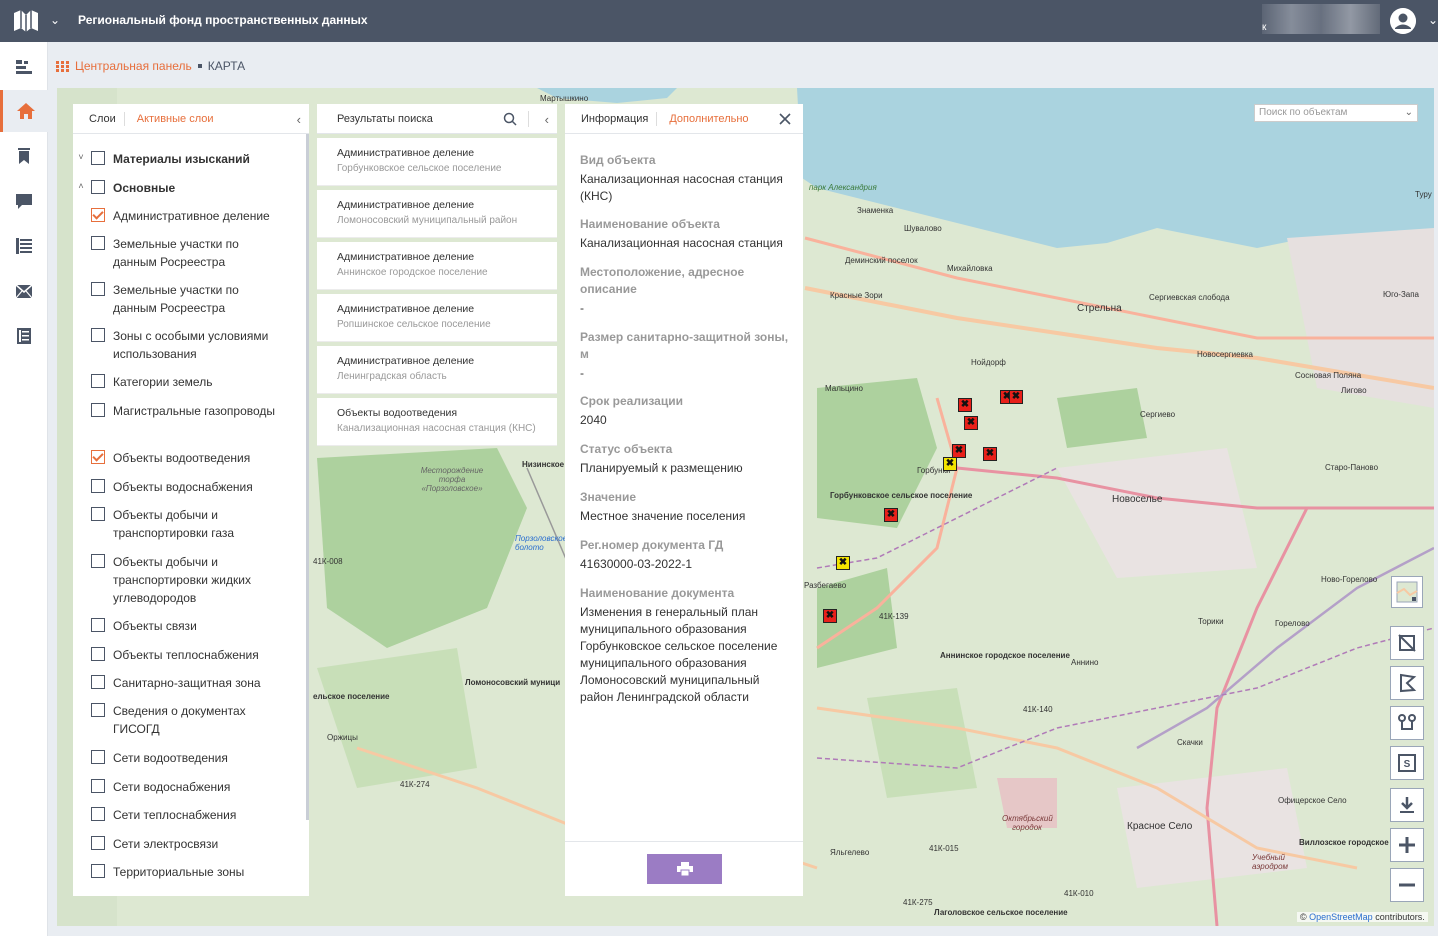 The width and height of the screenshot is (1438, 936). I want to click on layer-item: Объекты водоснабжения, so click(189, 487).